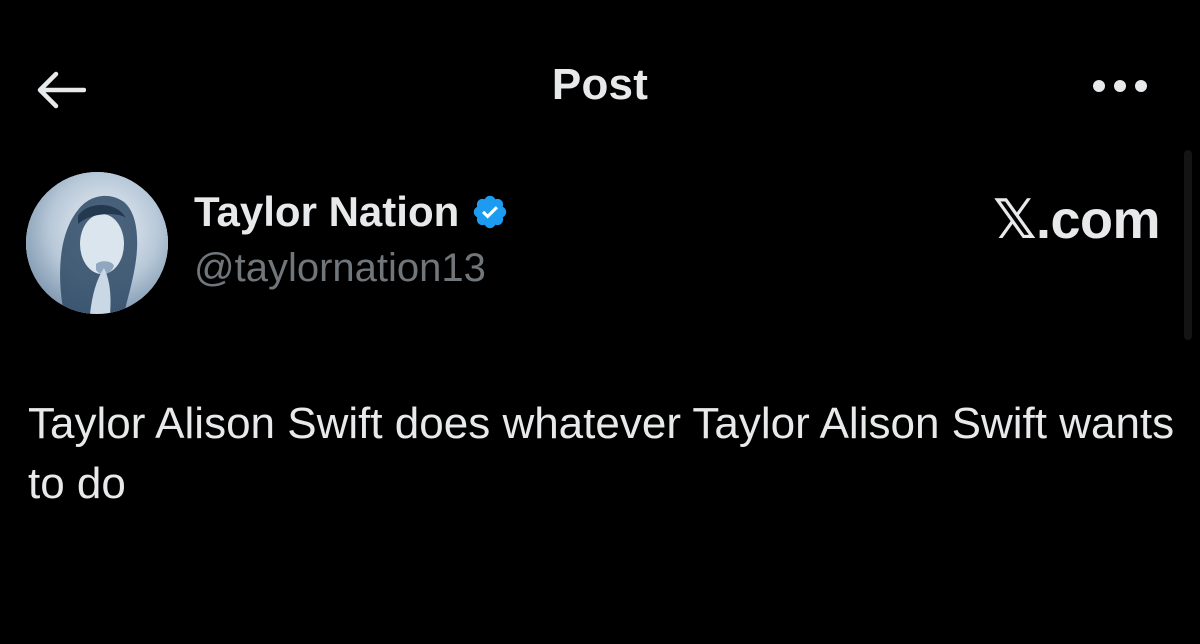 This screenshot has height=644, width=1200. Describe the element at coordinates (351, 268) in the screenshot. I see `author-handle: @taylornation13` at that location.